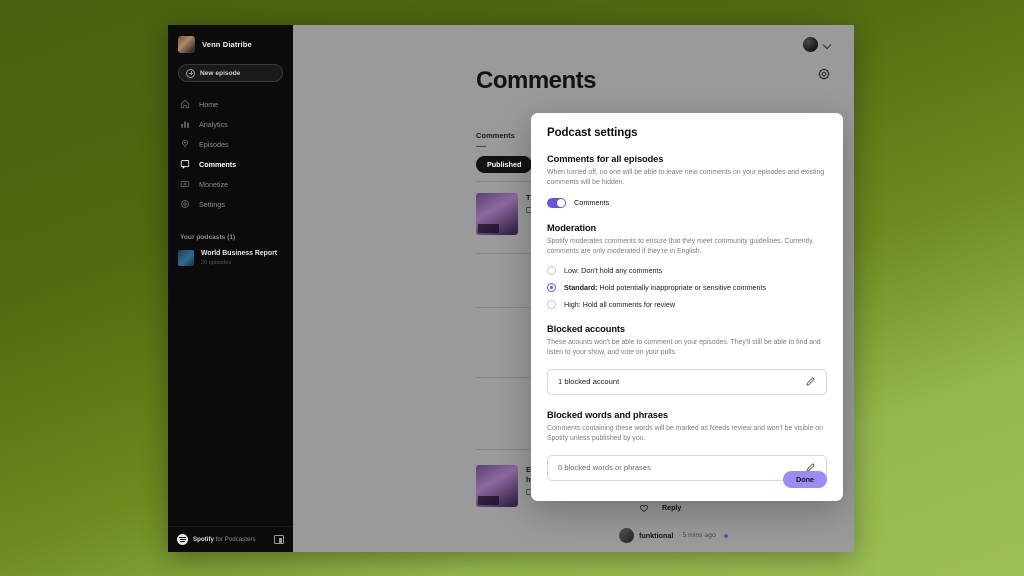 The height and width of the screenshot is (576, 1024). Describe the element at coordinates (230, 204) in the screenshot. I see `sidebar-item-settings: Settings` at that location.